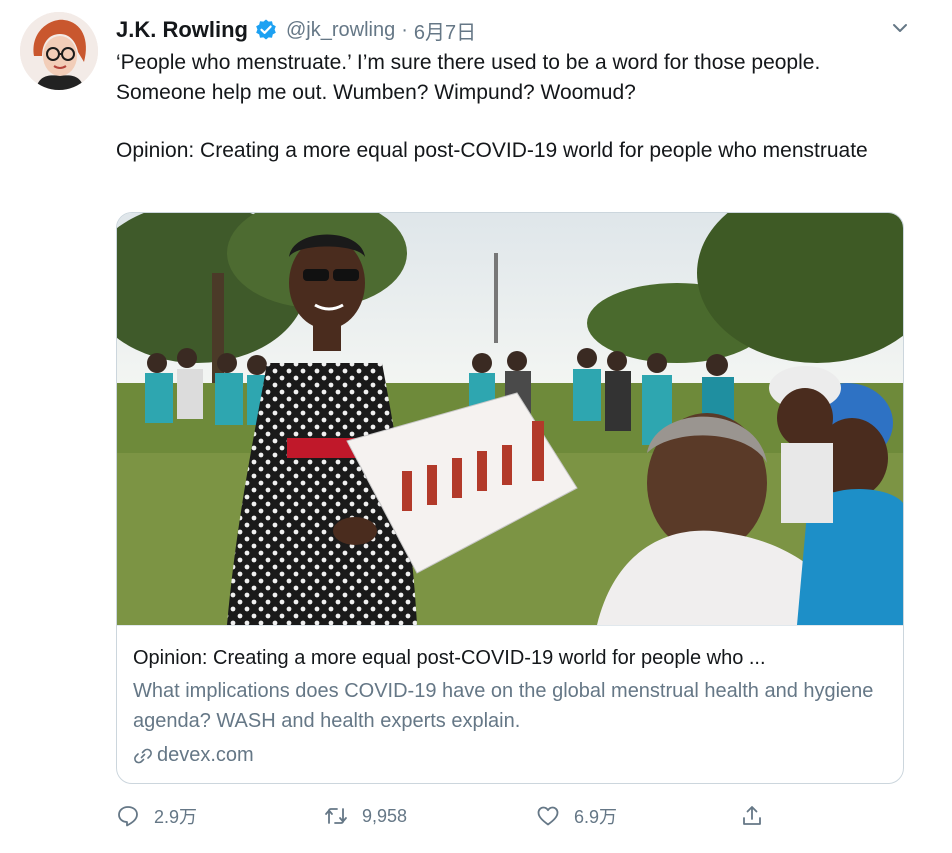 The width and height of the screenshot is (952, 853). I want to click on retweet-count: 9,958, so click(385, 815).